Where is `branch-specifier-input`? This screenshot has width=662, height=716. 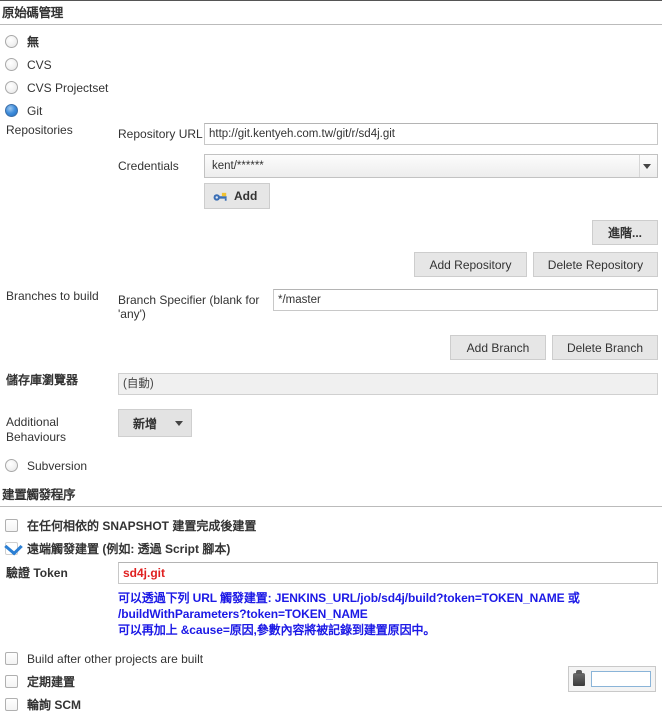 branch-specifier-input is located at coordinates (465, 300).